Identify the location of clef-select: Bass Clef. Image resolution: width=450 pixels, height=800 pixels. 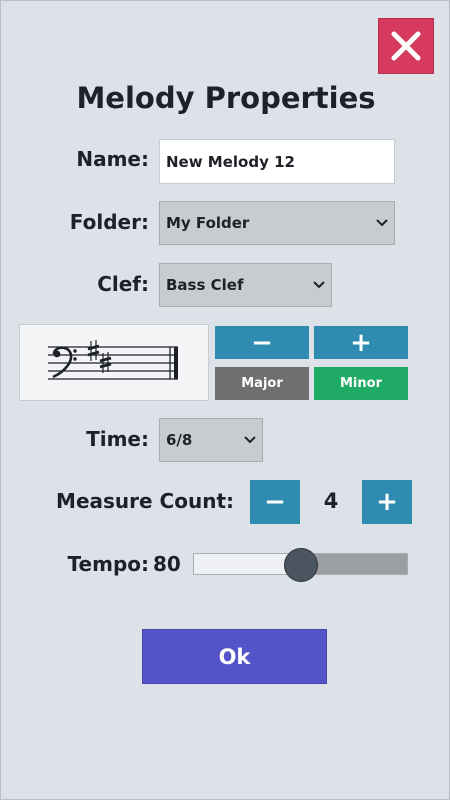
(245, 285).